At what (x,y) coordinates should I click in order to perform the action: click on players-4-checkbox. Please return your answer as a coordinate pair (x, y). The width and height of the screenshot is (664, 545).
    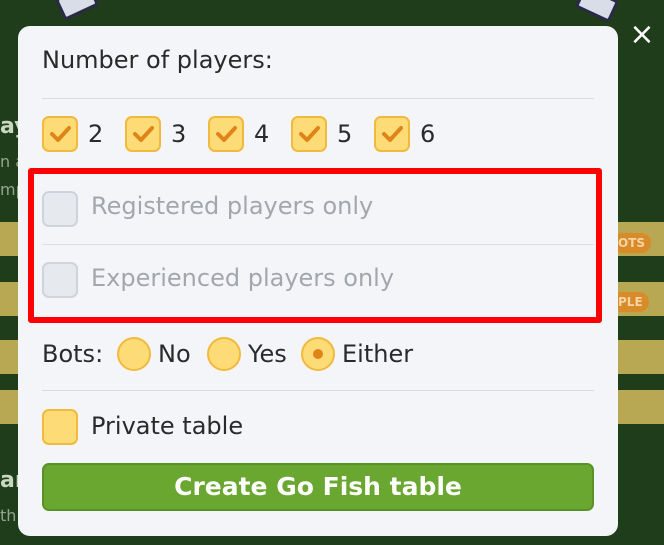
    Looking at the image, I should click on (226, 134).